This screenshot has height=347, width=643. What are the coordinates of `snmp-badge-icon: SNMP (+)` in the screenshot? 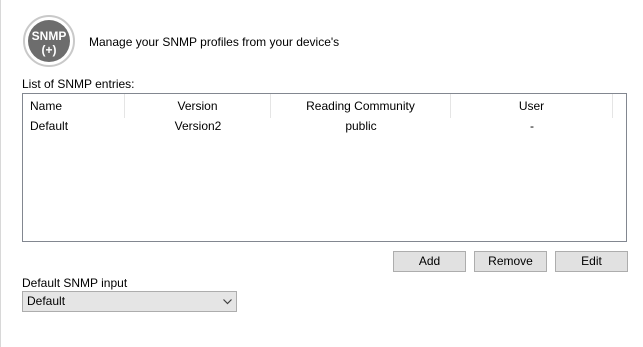 It's located at (49, 41).